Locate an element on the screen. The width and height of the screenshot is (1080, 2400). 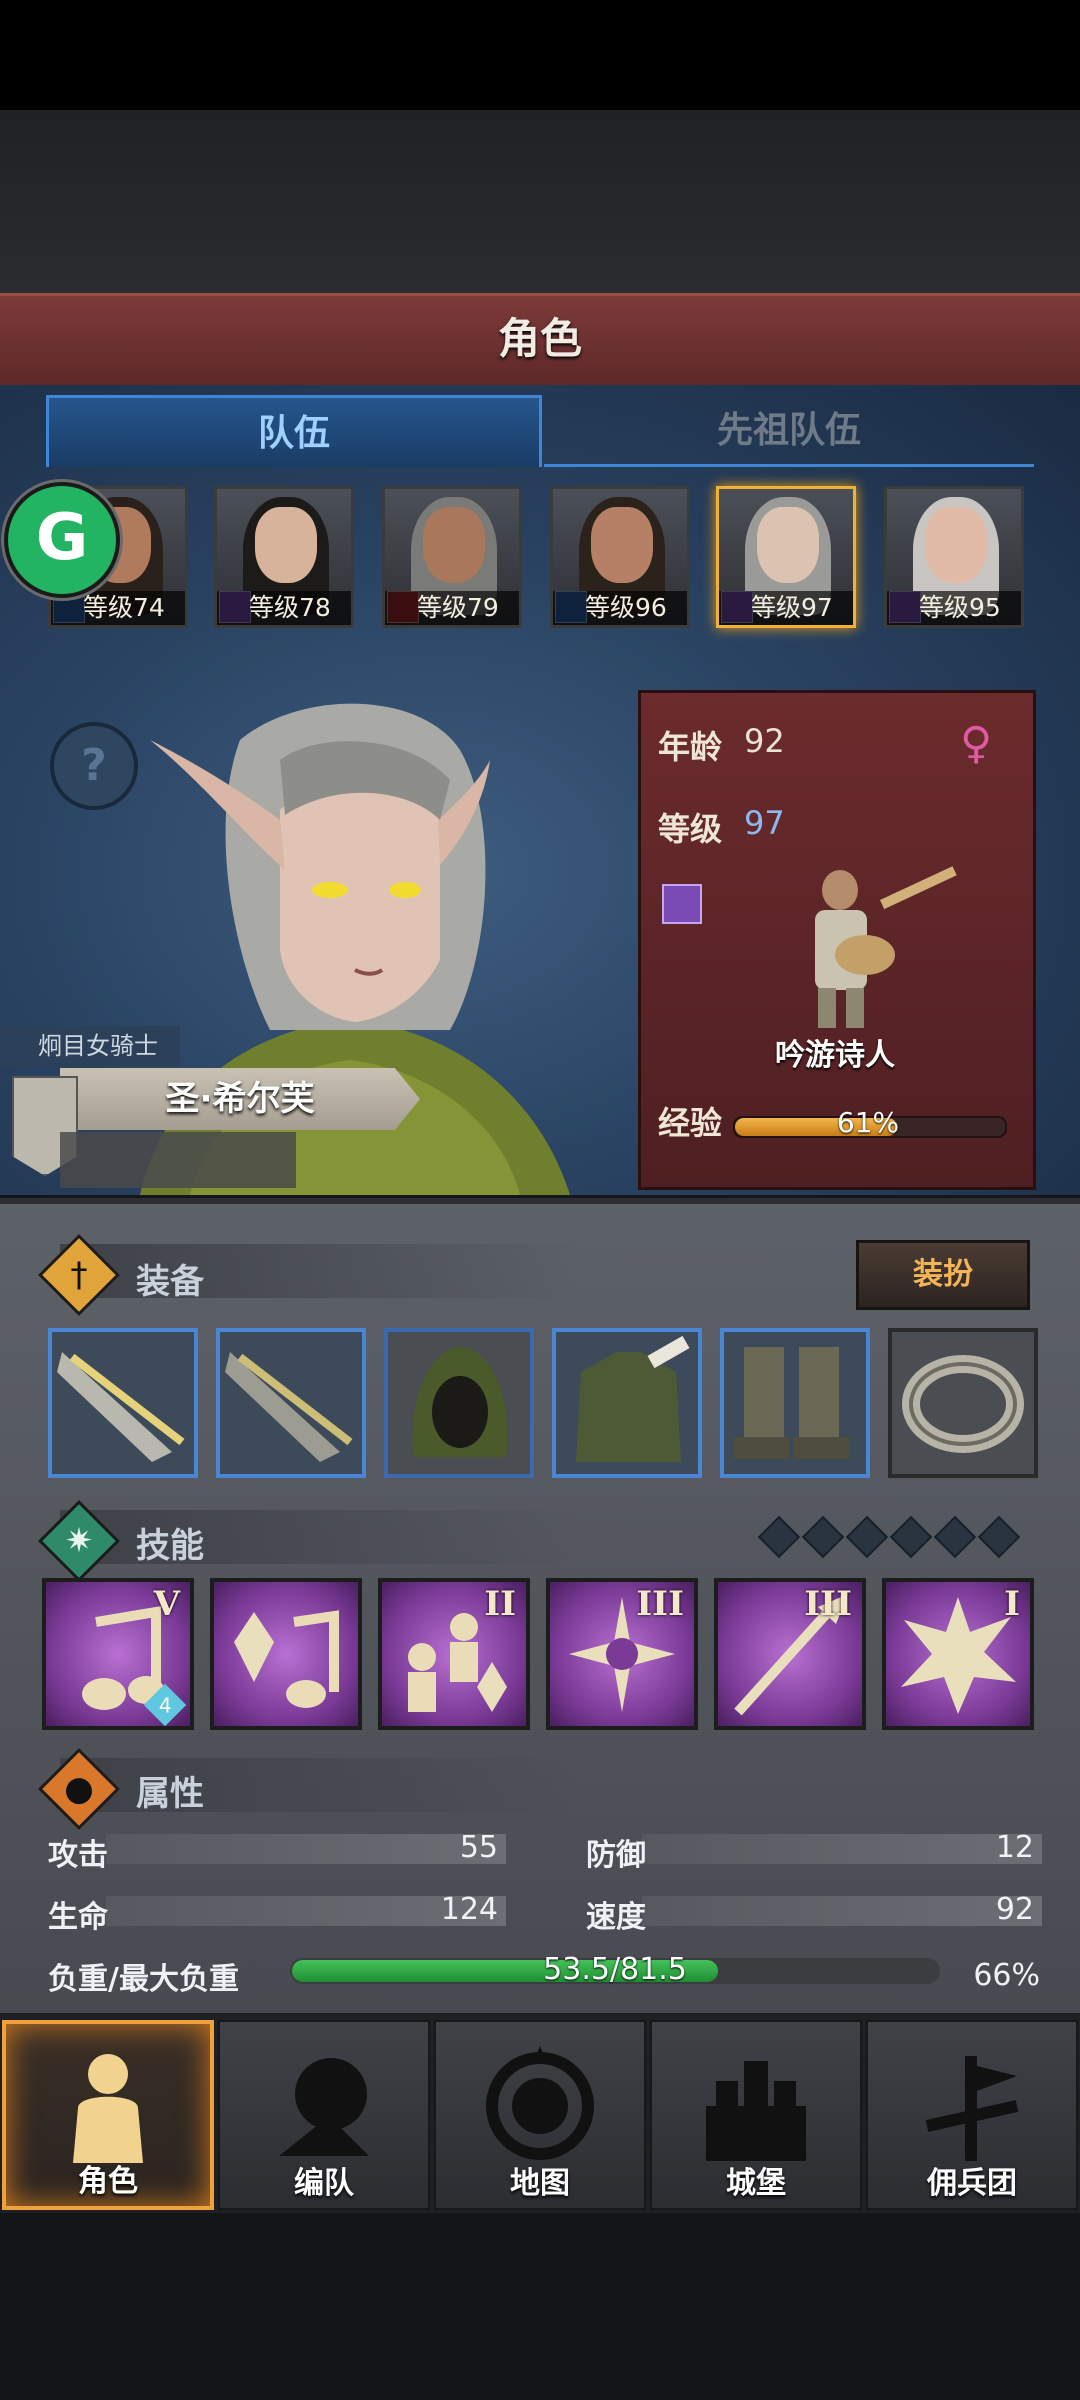
roster-level: 等级78 is located at coordinates (284, 608).